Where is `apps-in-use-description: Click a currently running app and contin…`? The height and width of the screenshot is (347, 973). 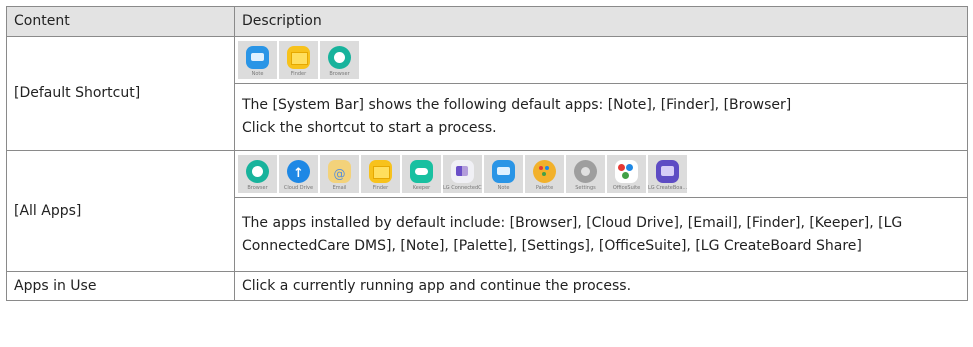
apps-in-use-description: Click a currently running app and contin… is located at coordinates (601, 286).